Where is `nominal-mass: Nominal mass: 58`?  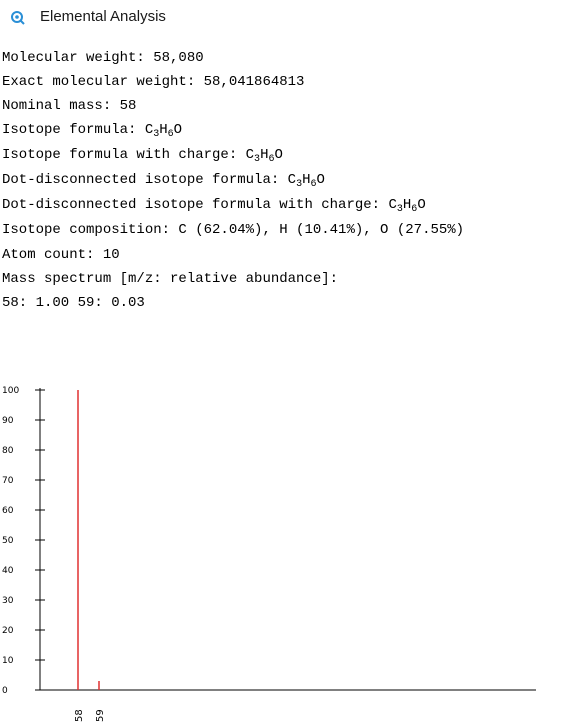 nominal-mass: Nominal mass: 58 is located at coordinates (69, 106).